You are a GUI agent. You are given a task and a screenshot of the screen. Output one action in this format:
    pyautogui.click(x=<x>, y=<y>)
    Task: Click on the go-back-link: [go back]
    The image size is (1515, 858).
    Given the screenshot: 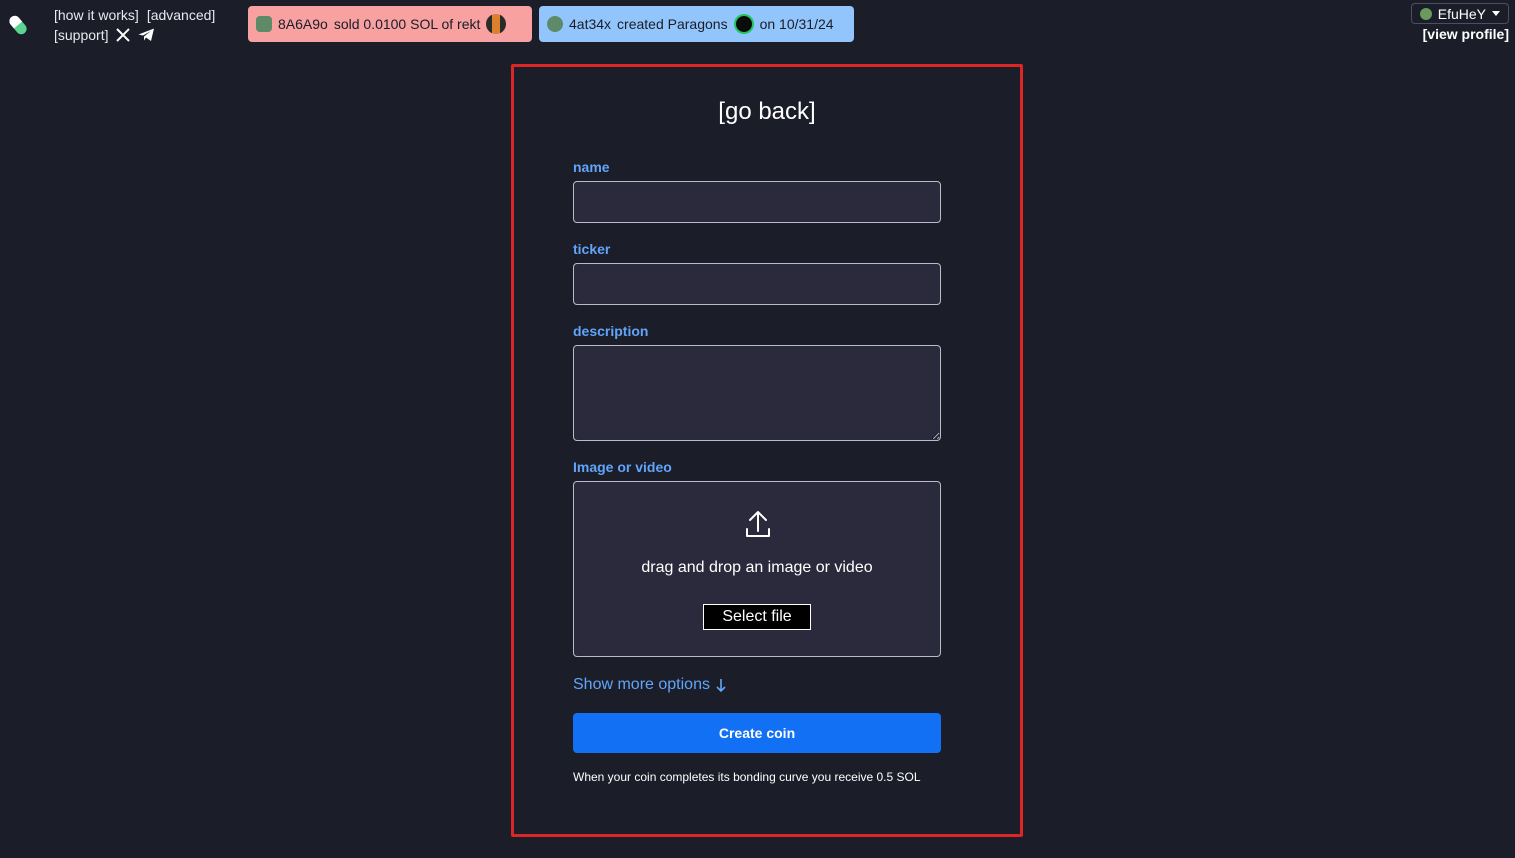 What is the action you would take?
    pyautogui.click(x=767, y=112)
    